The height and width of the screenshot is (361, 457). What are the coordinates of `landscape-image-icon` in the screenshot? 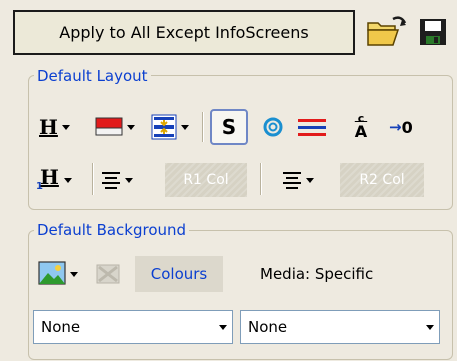 It's located at (52, 273).